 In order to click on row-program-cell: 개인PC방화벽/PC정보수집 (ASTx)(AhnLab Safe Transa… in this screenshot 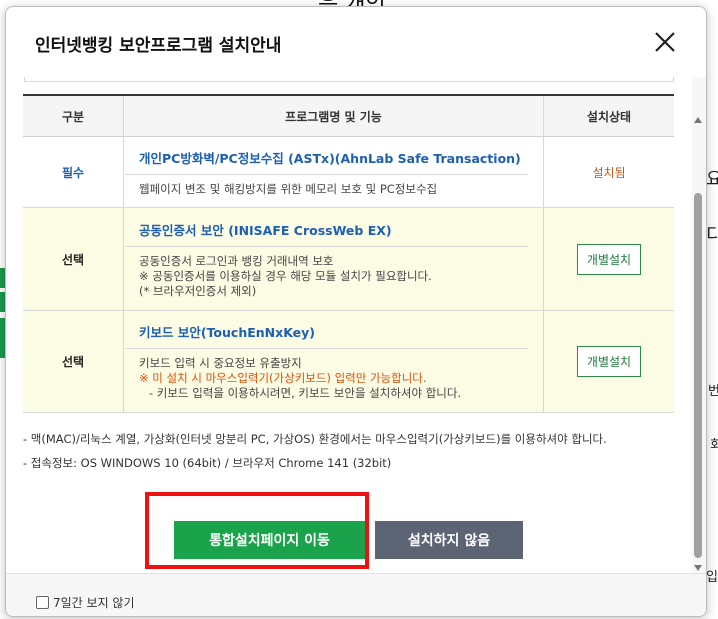, I will do `click(333, 172)`.